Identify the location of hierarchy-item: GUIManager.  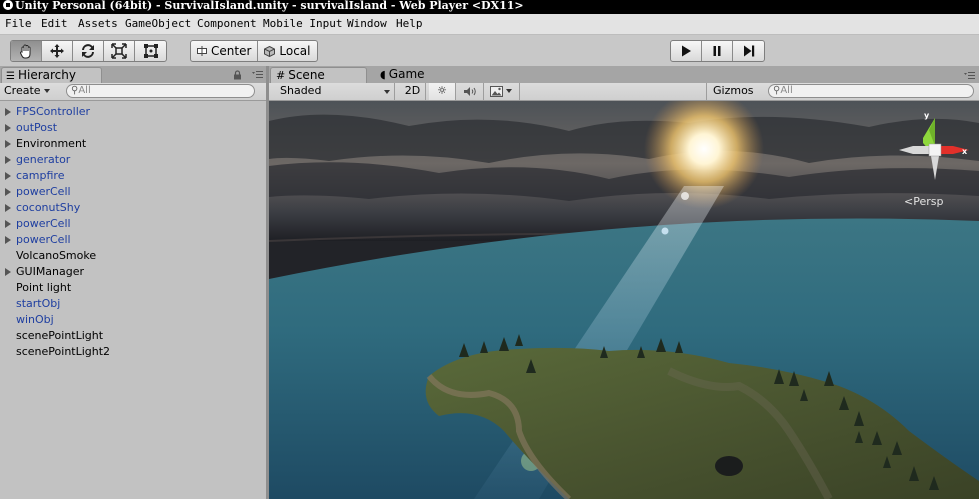
(133, 272).